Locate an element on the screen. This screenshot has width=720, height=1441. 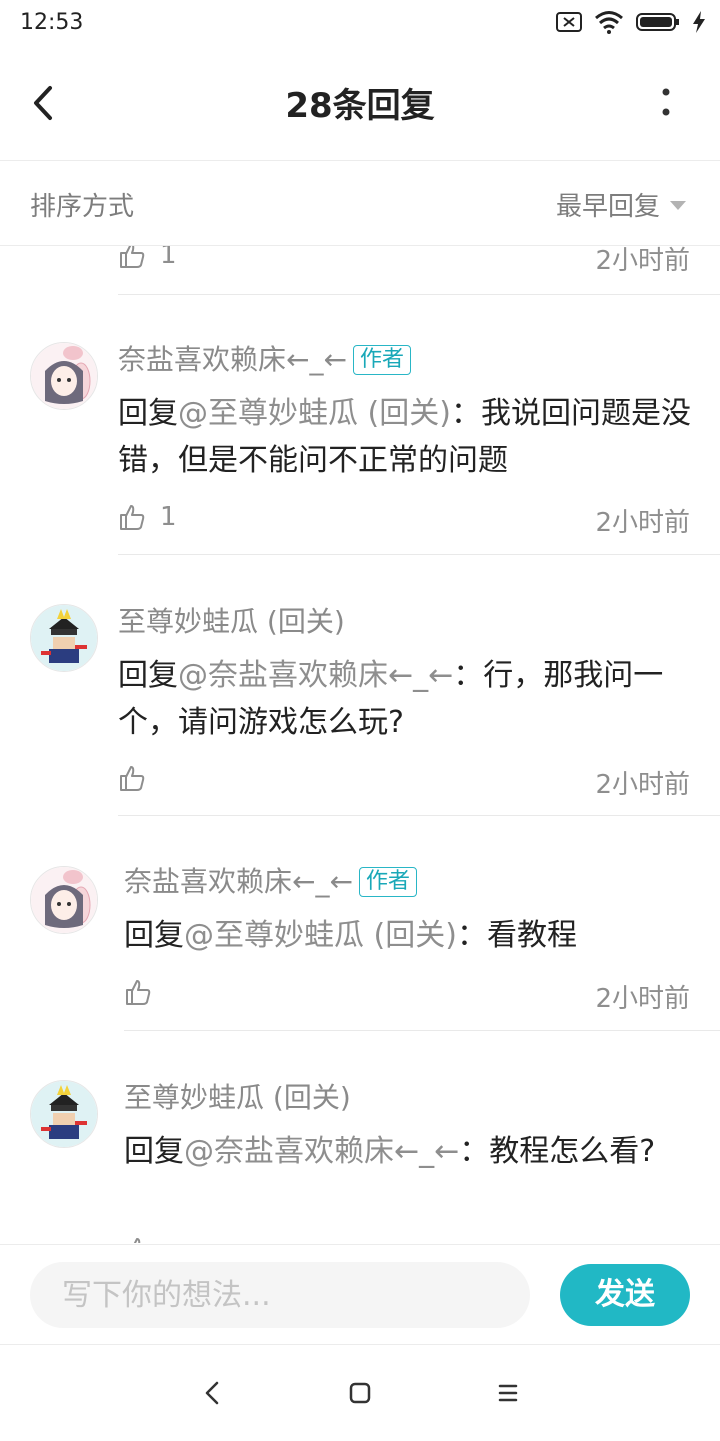
system-nav-bar is located at coordinates (360, 1392).